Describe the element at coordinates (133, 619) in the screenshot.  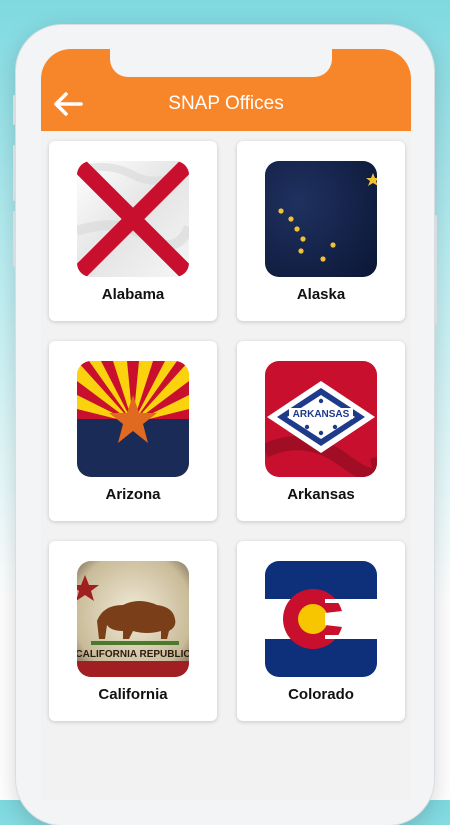
I see `california-flag-icon: CALIFORNIA REPUBLIC` at that location.